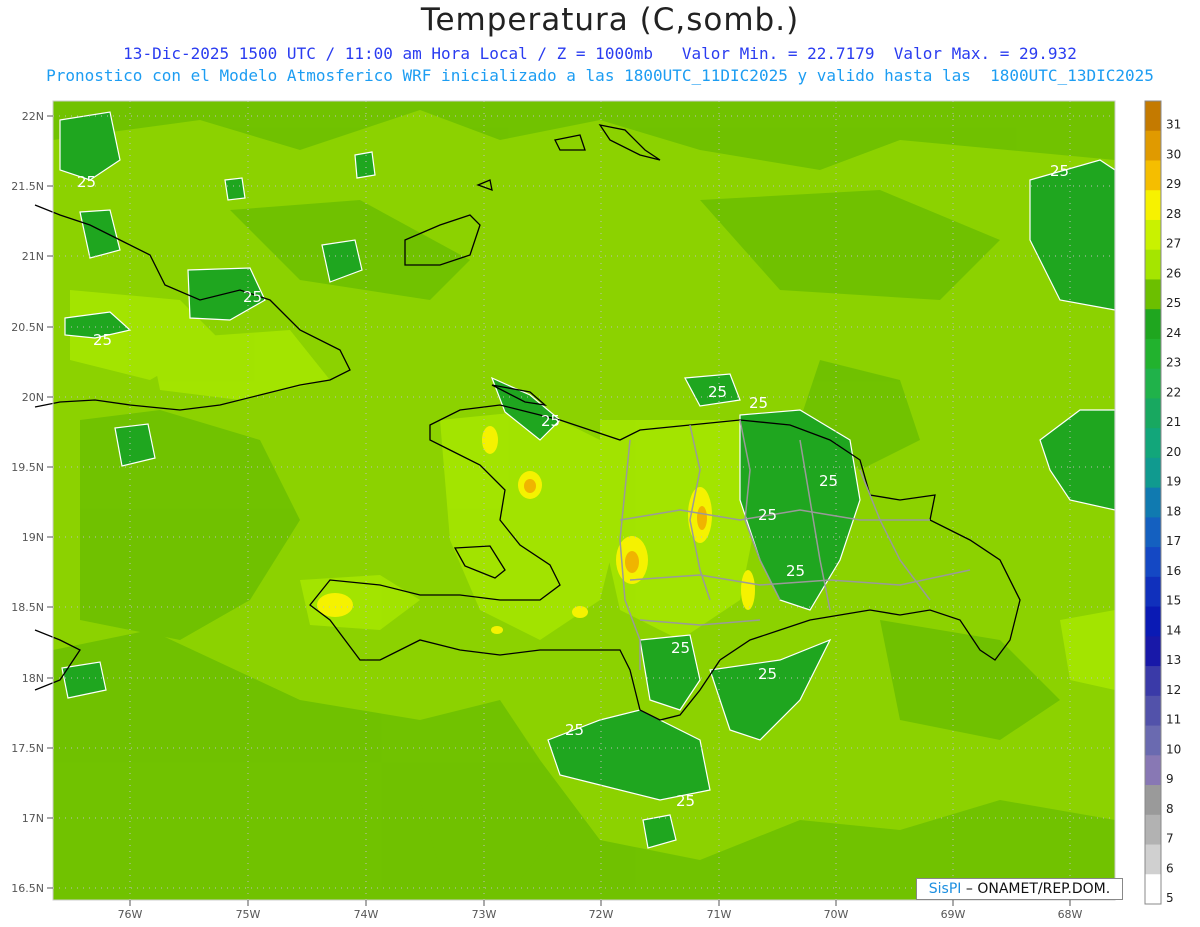 This screenshot has height=927, width=1200. Describe the element at coordinates (33, 397) in the screenshot. I see `lat-tick-label: 20N` at that location.